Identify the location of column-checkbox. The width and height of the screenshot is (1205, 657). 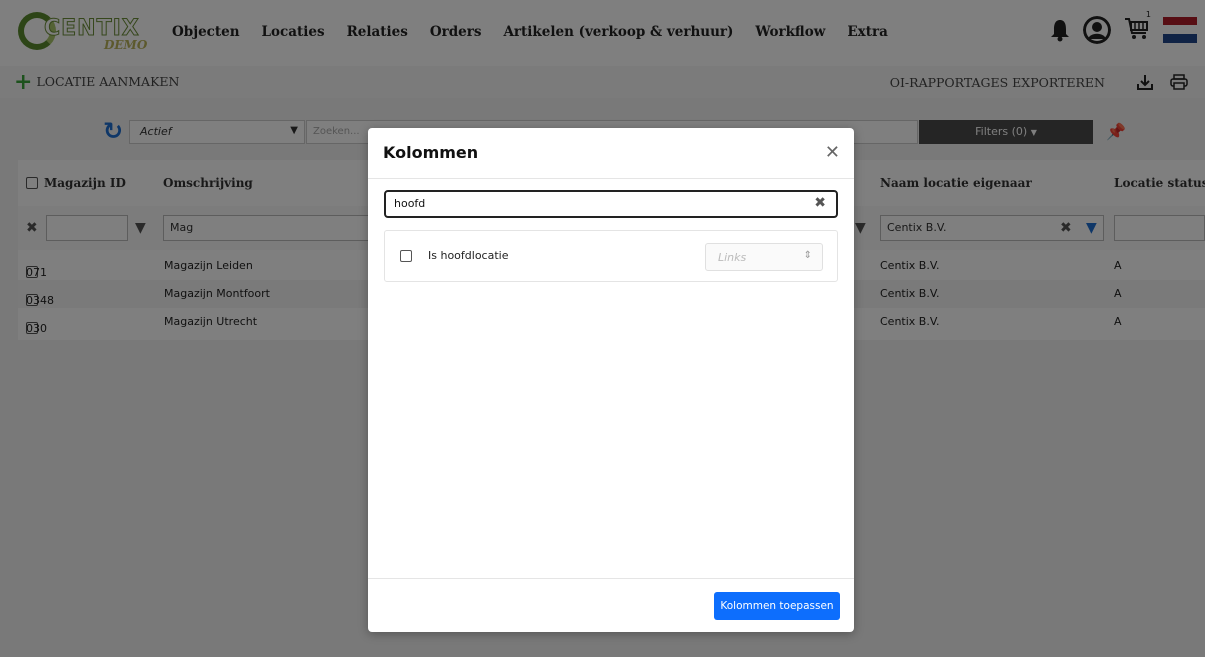
(406, 256).